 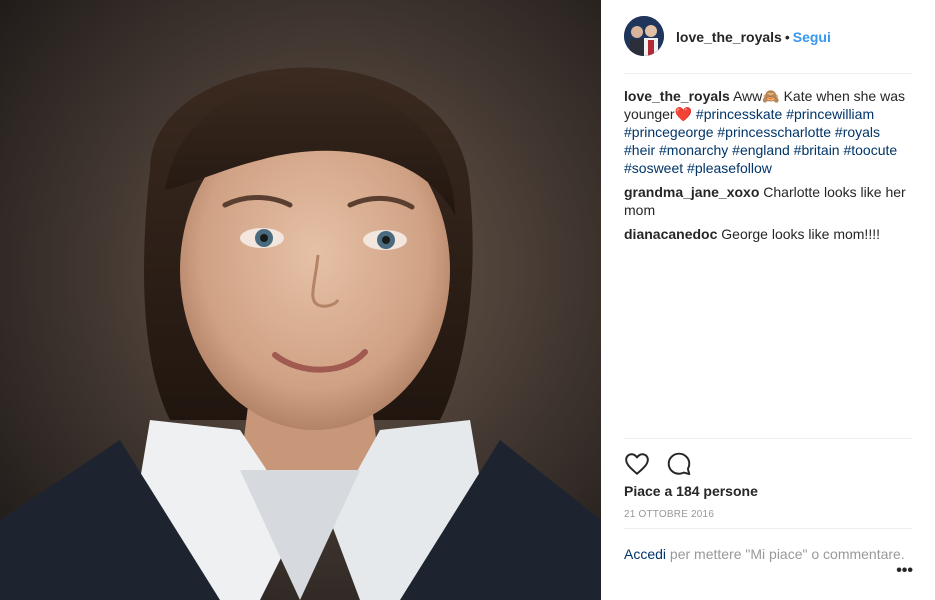 What do you see at coordinates (645, 554) in the screenshot?
I see `login-link: Accedi` at bounding box center [645, 554].